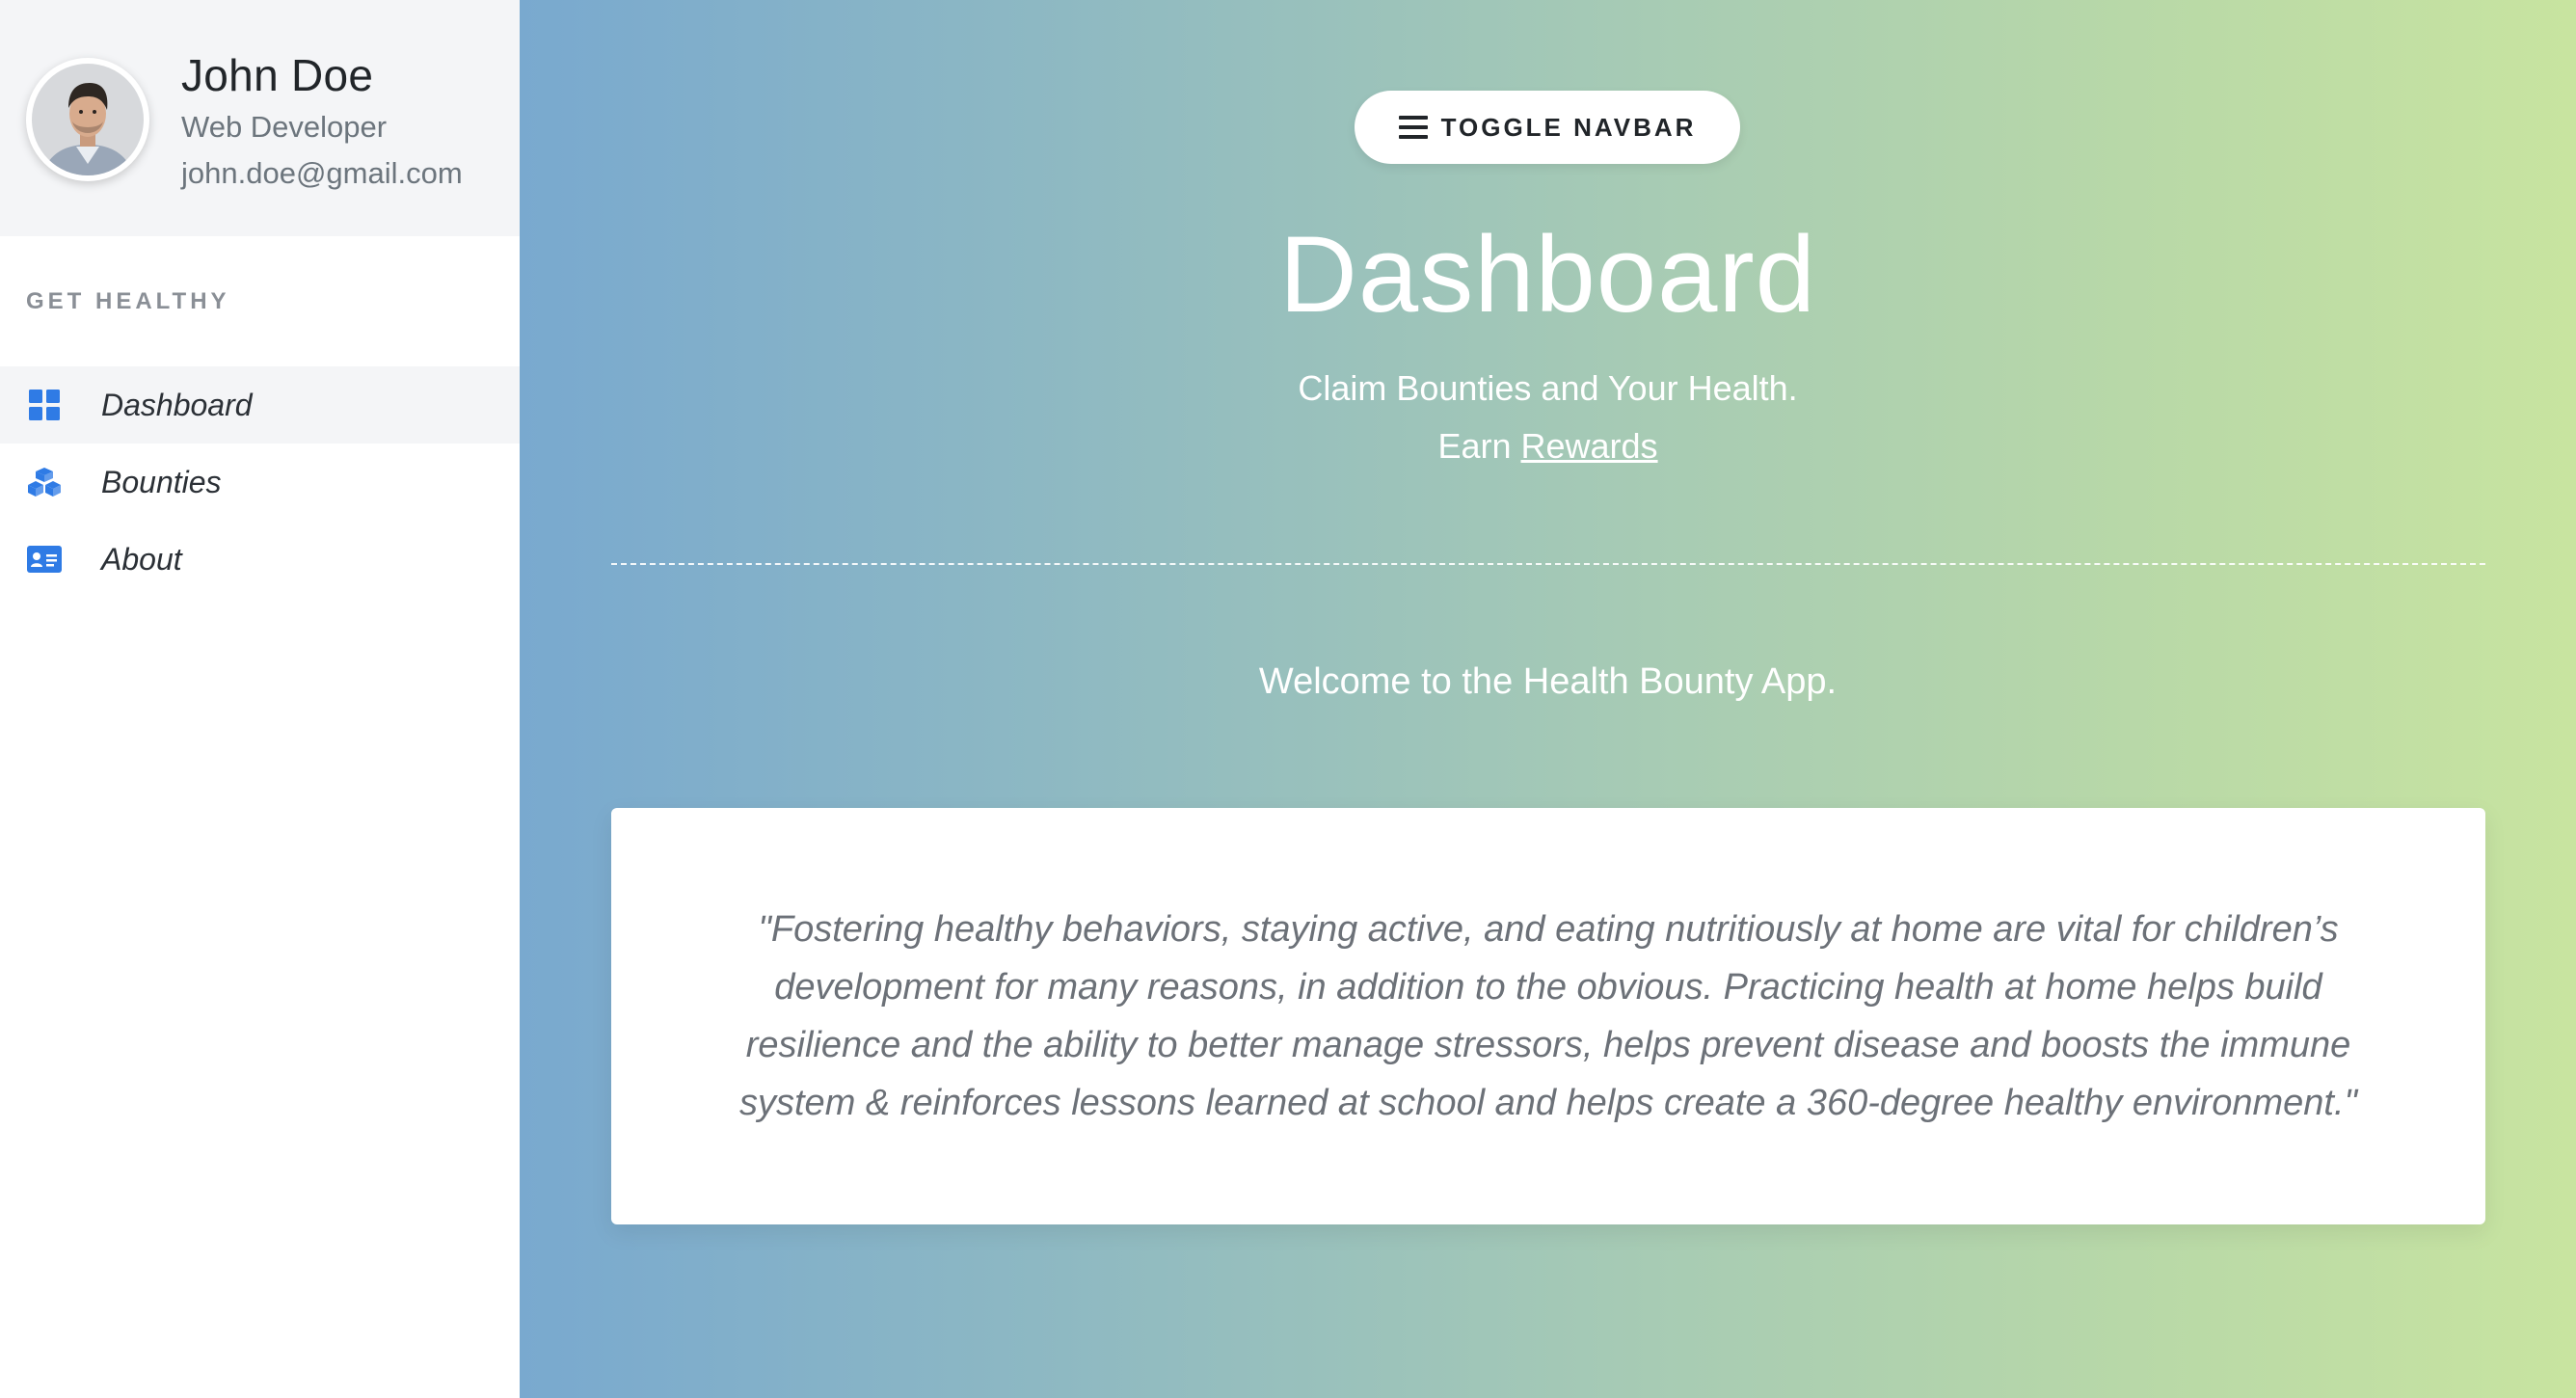 The image size is (2576, 1398). Describe the element at coordinates (1590, 446) in the screenshot. I see `rewards-link: Rewards` at that location.